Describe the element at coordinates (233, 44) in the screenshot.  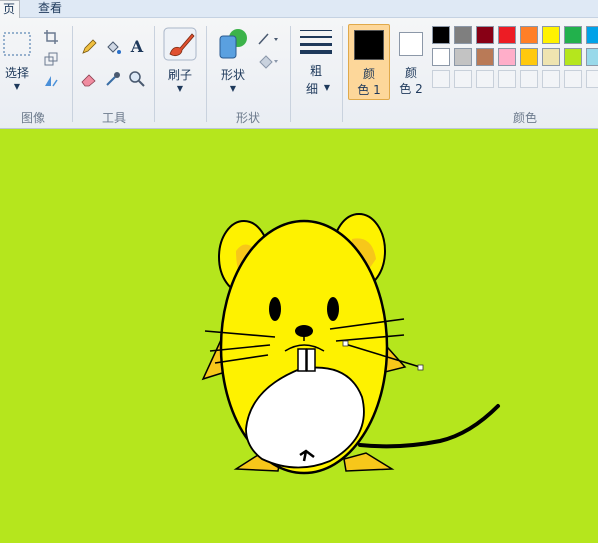
I see `shapes-icon` at that location.